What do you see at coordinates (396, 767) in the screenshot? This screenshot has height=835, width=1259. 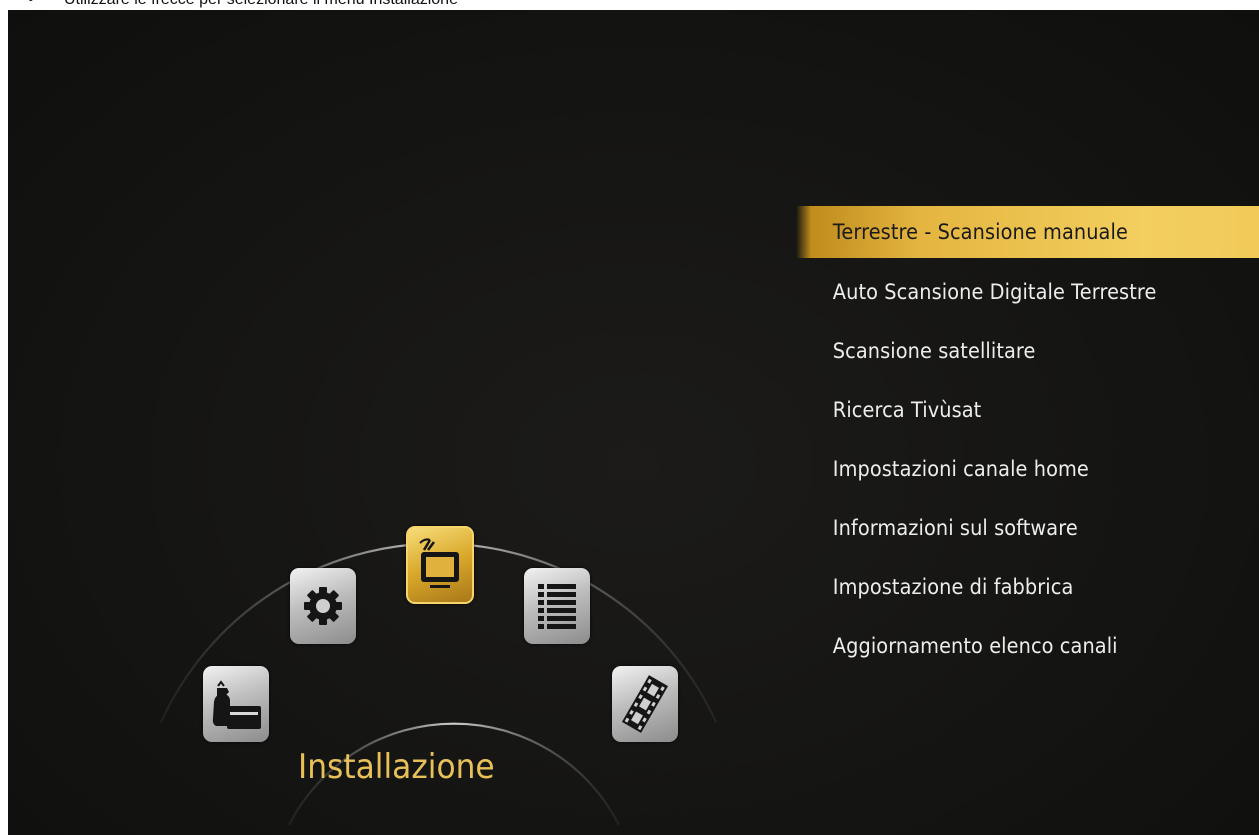 I see `section-title: Installazione` at bounding box center [396, 767].